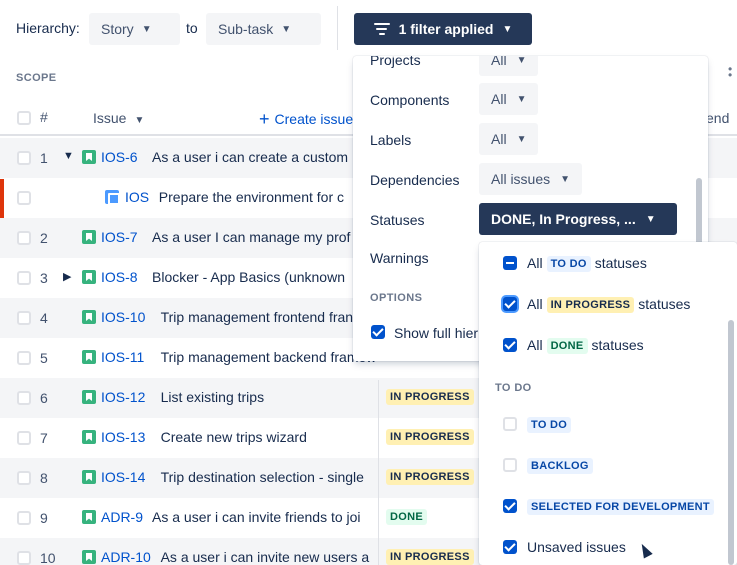 The image size is (737, 565). Describe the element at coordinates (262, 477) in the screenshot. I see `issue-summary: Trip destination selection - single` at that location.